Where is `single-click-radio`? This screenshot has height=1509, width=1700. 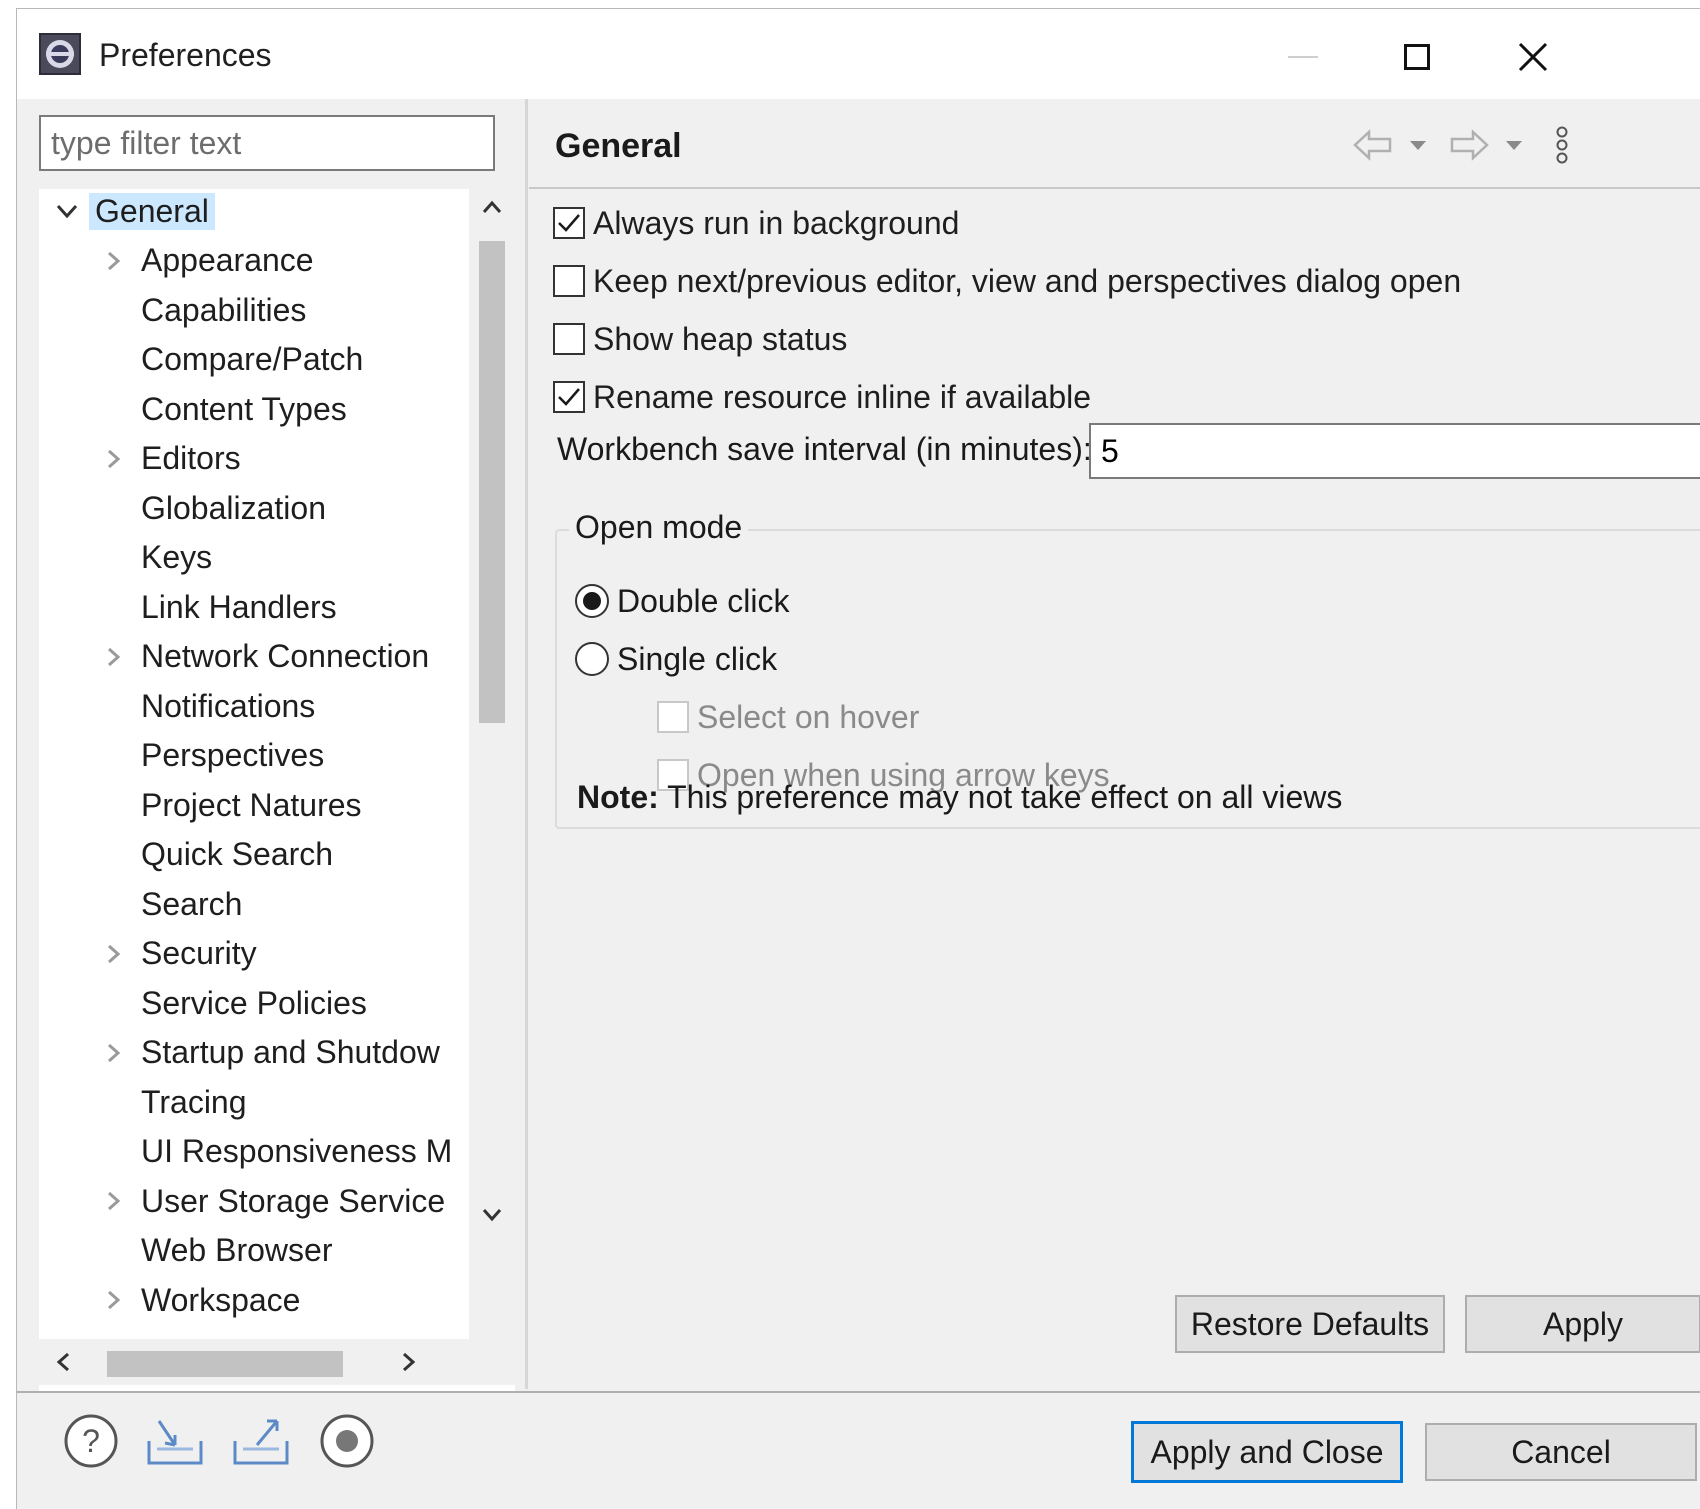 single-click-radio is located at coordinates (592, 659).